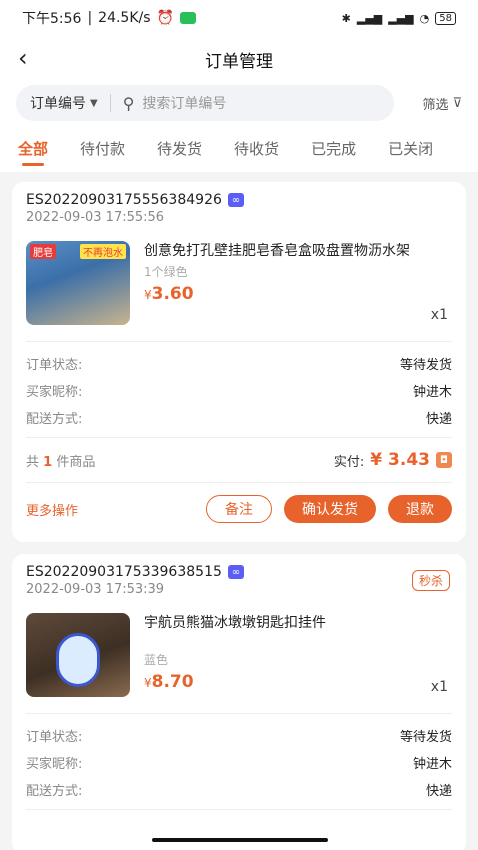 The height and width of the screenshot is (850, 478). Describe the element at coordinates (430, 580) in the screenshot. I see `flash-sale-tag: 秒杀` at that location.